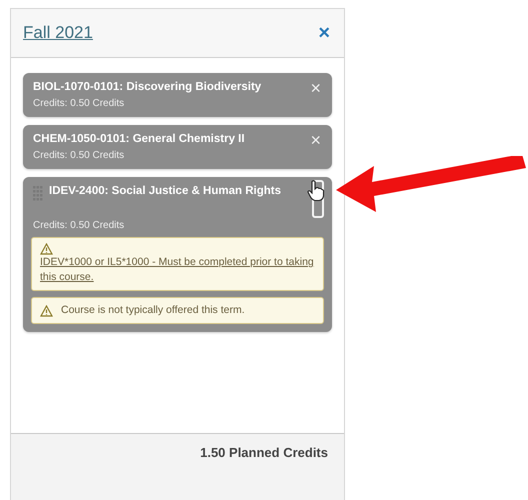 The image size is (528, 500). What do you see at coordinates (66, 262) in the screenshot?
I see `requisite-link: IDEV*1000` at bounding box center [66, 262].